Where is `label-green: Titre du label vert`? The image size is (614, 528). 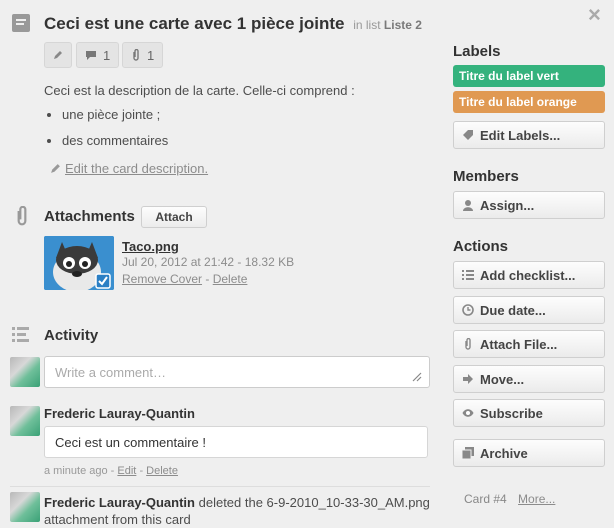 label-green: Titre du label vert is located at coordinates (529, 76).